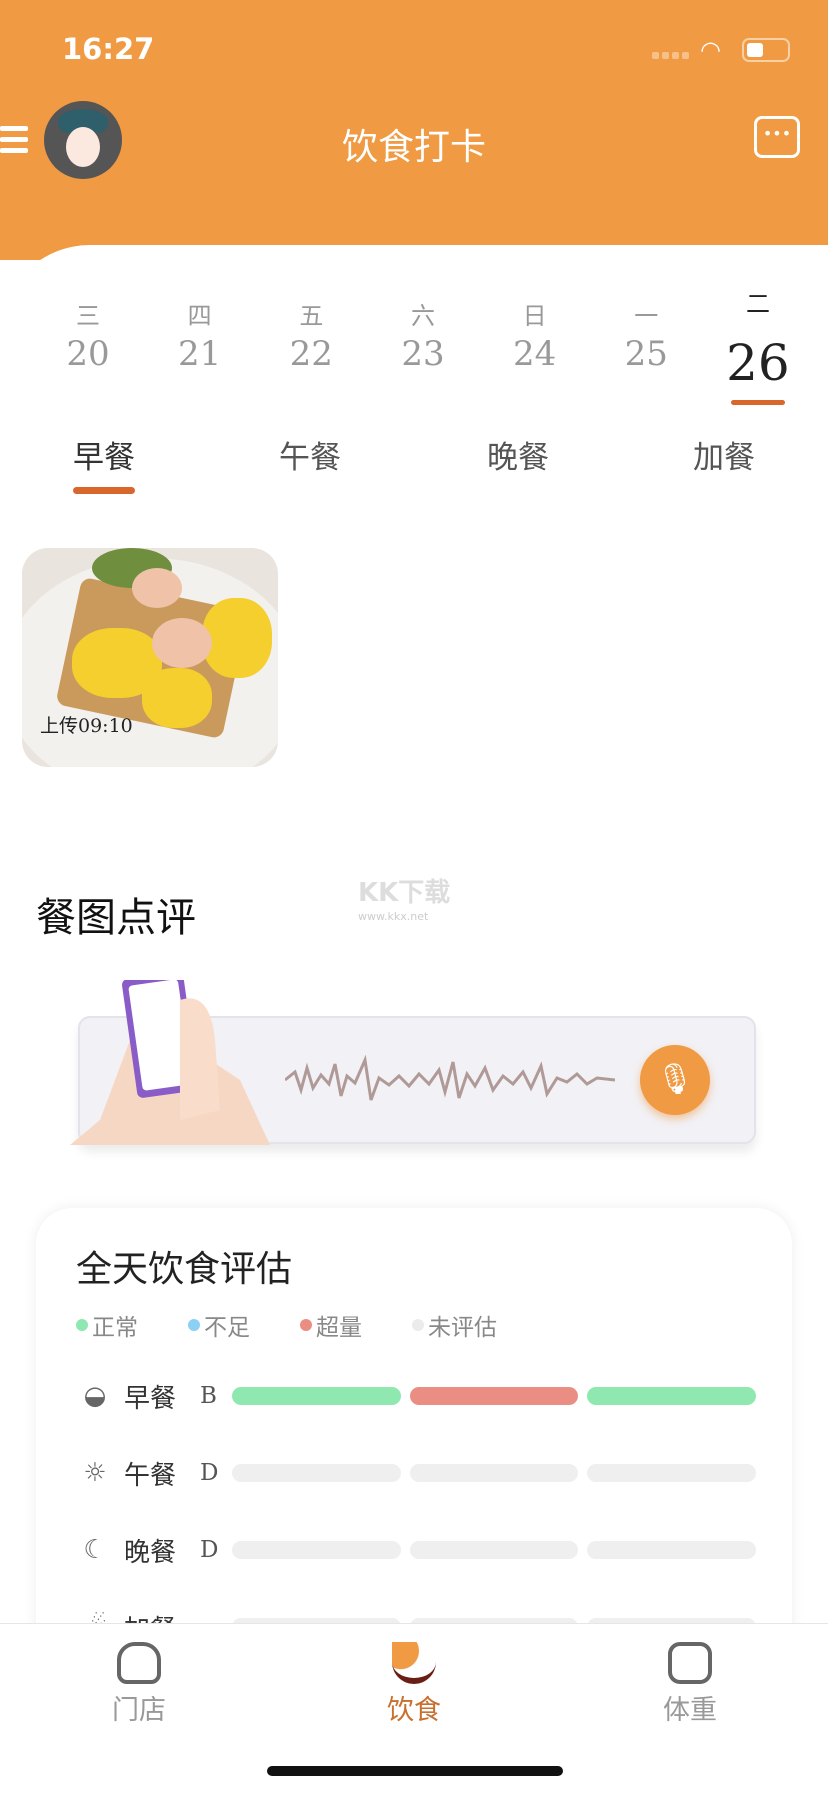 The image size is (828, 1805). Describe the element at coordinates (310, 458) in the screenshot. I see `tab-label: 午餐` at that location.